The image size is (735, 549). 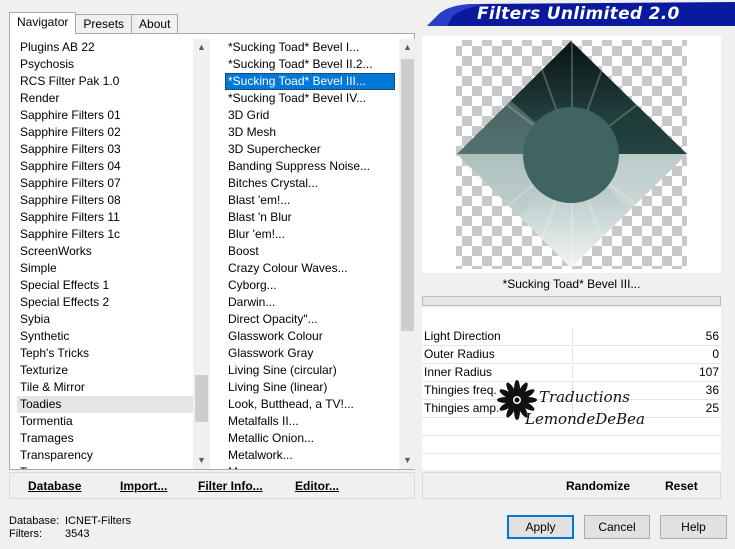 What do you see at coordinates (107, 455) in the screenshot?
I see `category-list-item: Transparency` at bounding box center [107, 455].